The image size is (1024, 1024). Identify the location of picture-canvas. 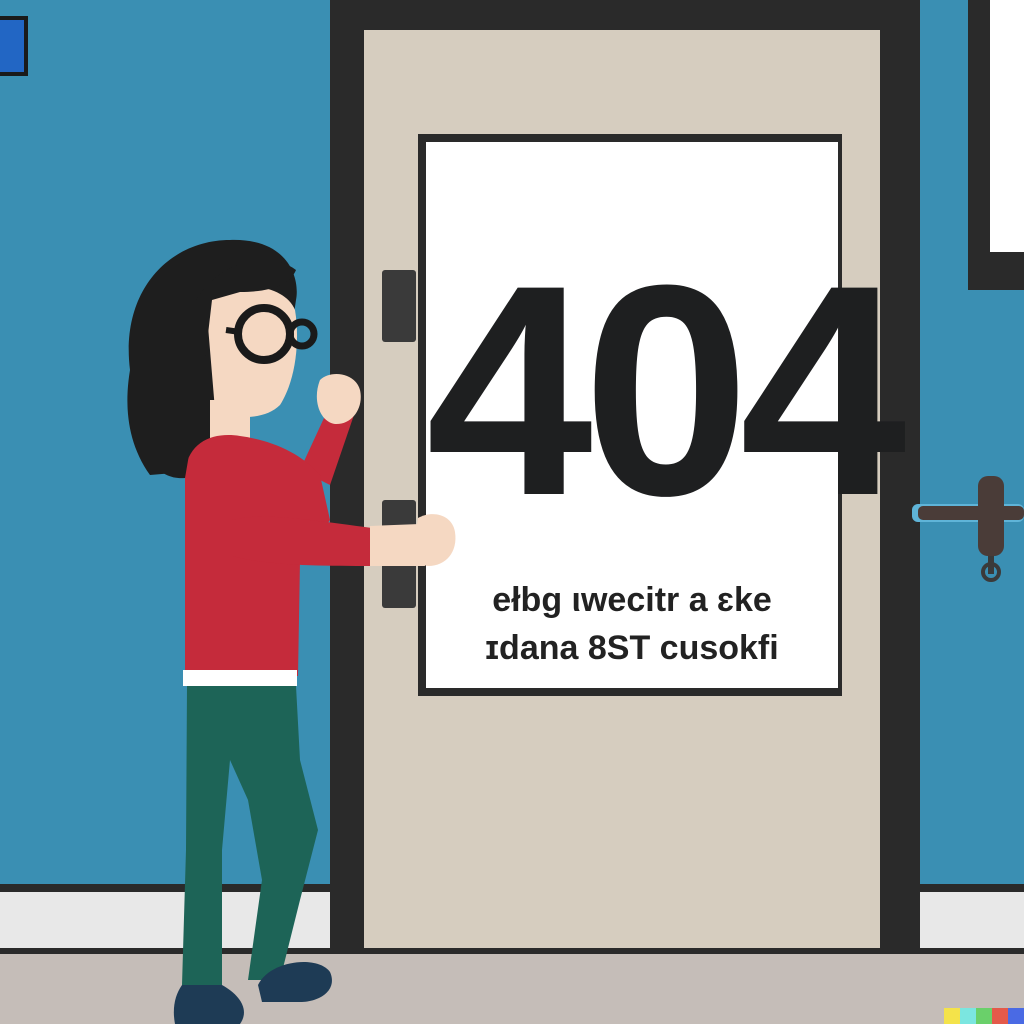
(1007, 126).